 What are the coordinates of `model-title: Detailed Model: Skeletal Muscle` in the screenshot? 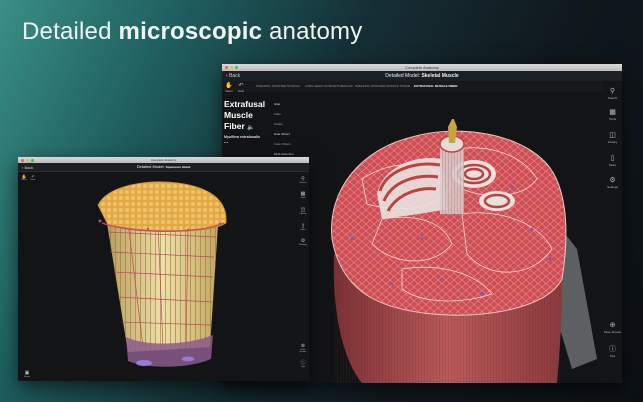 It's located at (422, 76).